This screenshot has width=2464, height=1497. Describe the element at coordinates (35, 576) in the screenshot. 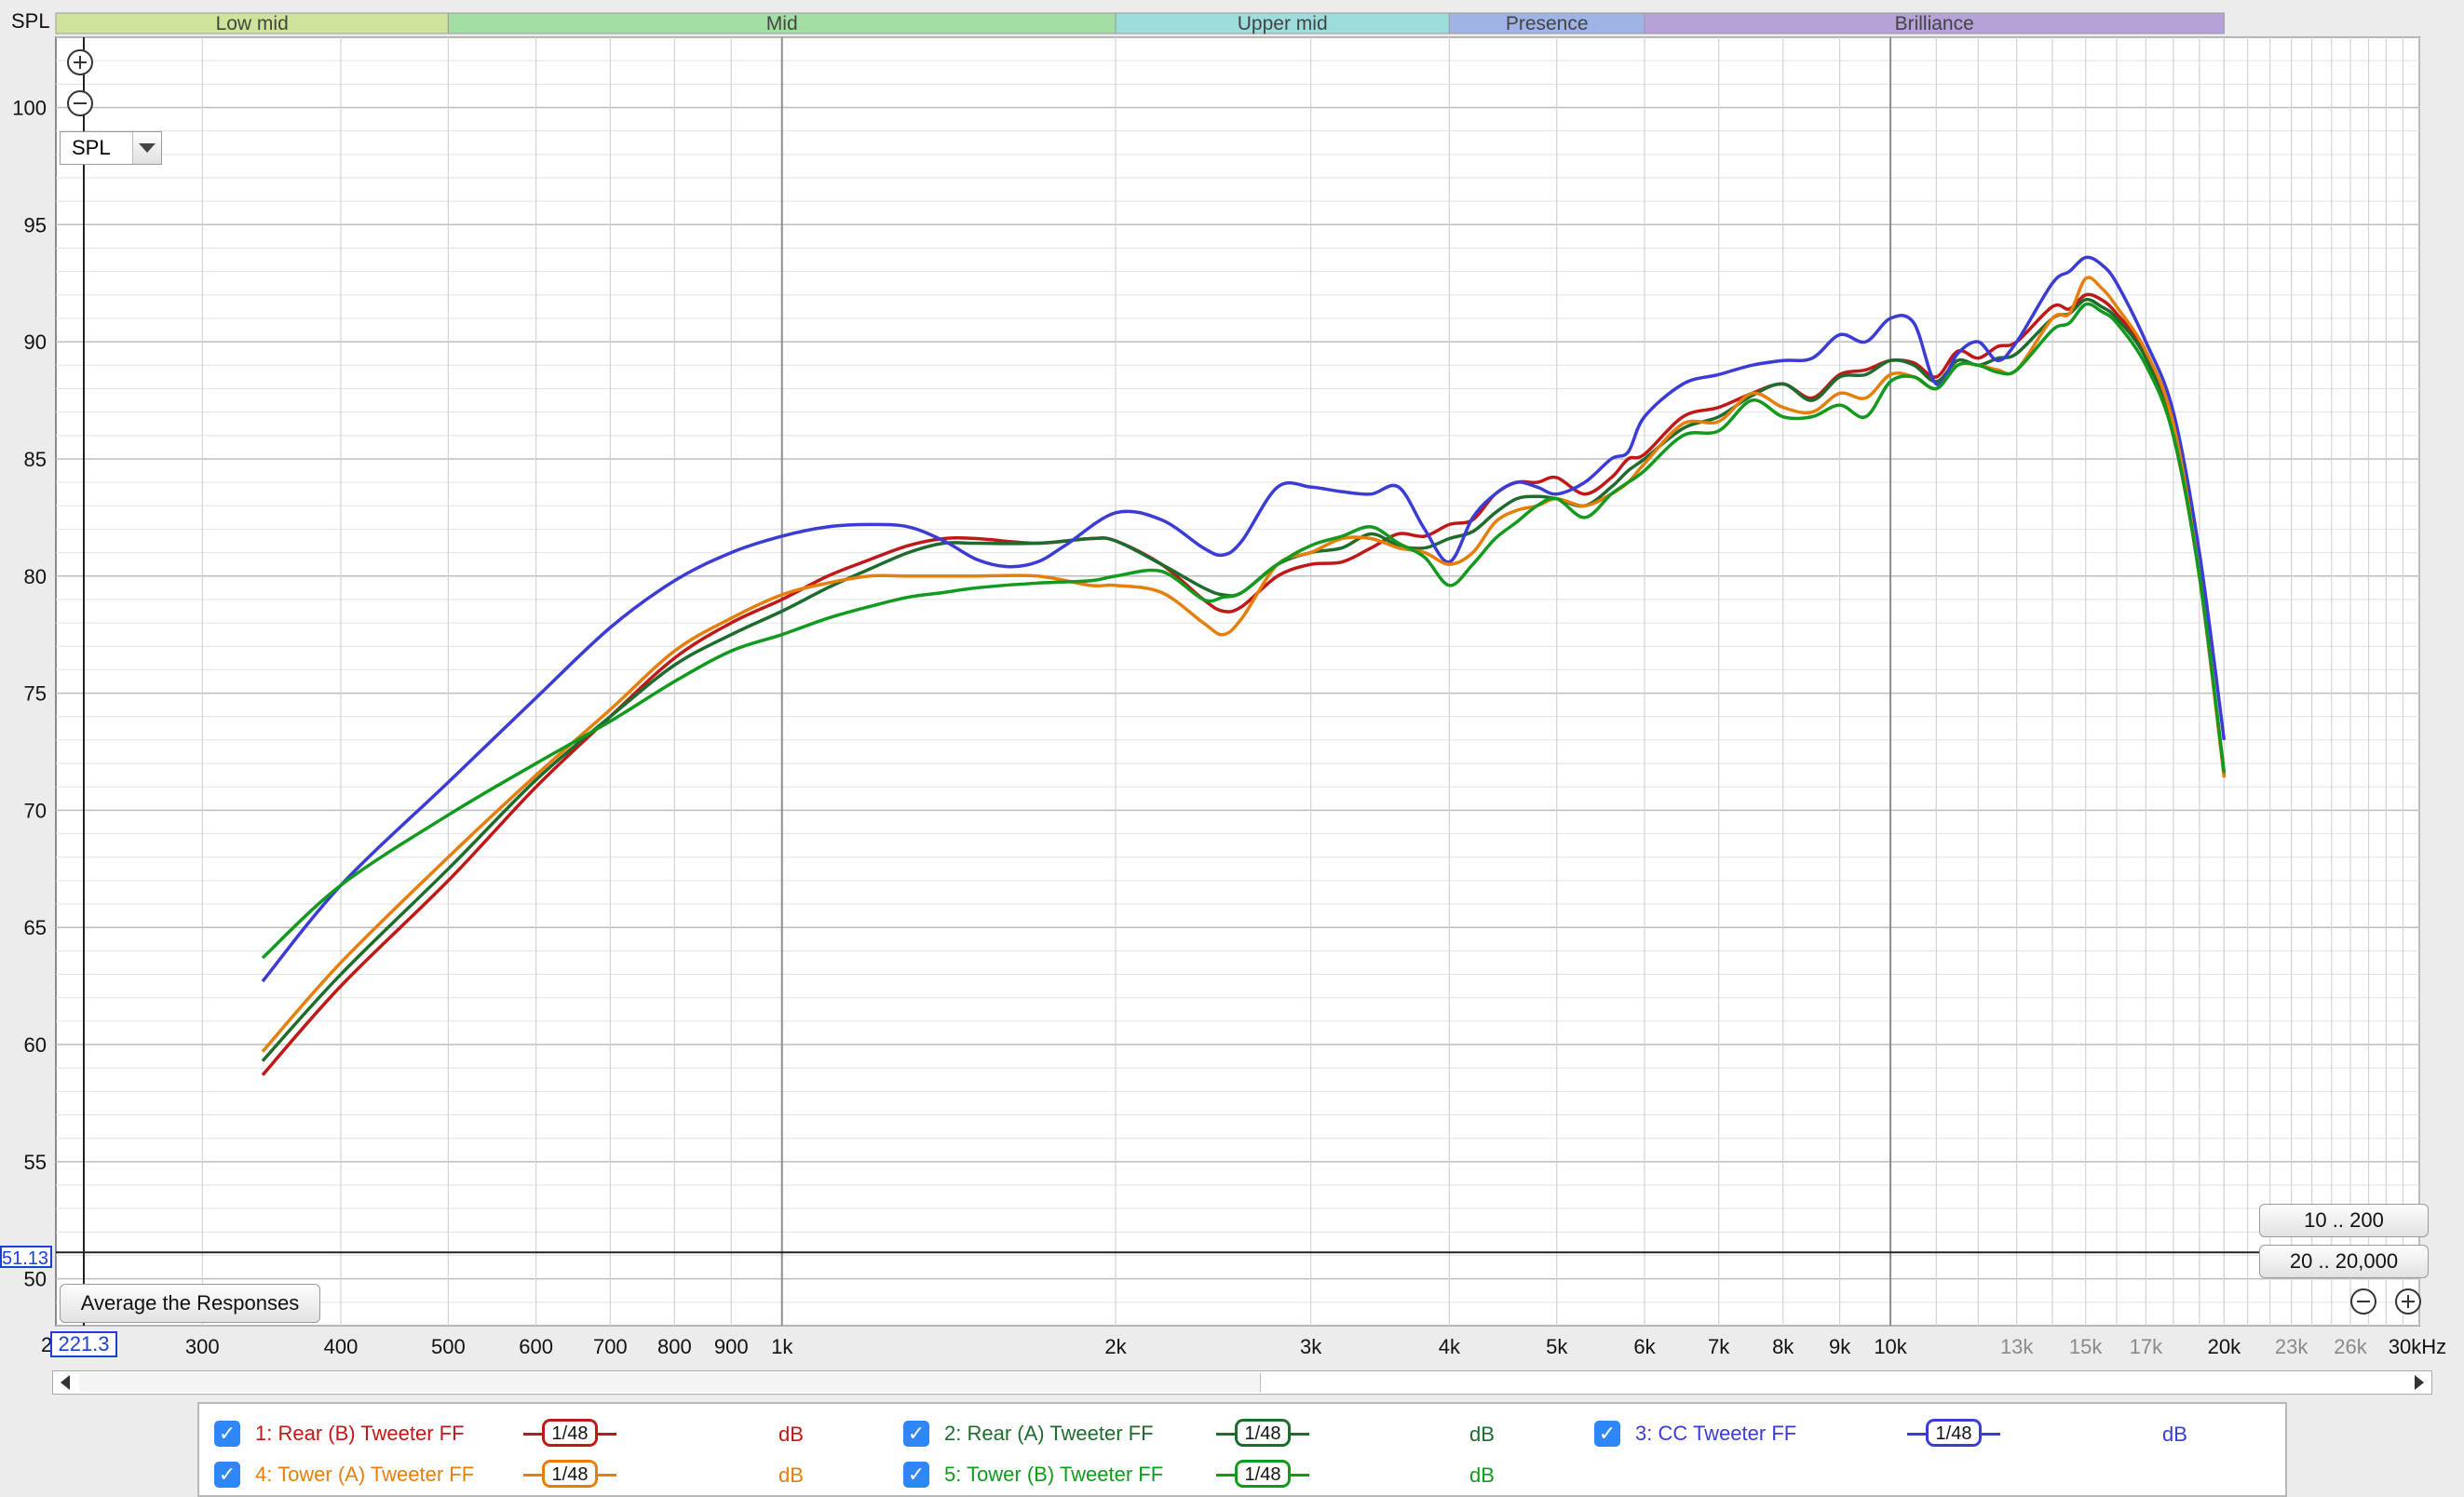

I see `y-tick-label: 80` at that location.